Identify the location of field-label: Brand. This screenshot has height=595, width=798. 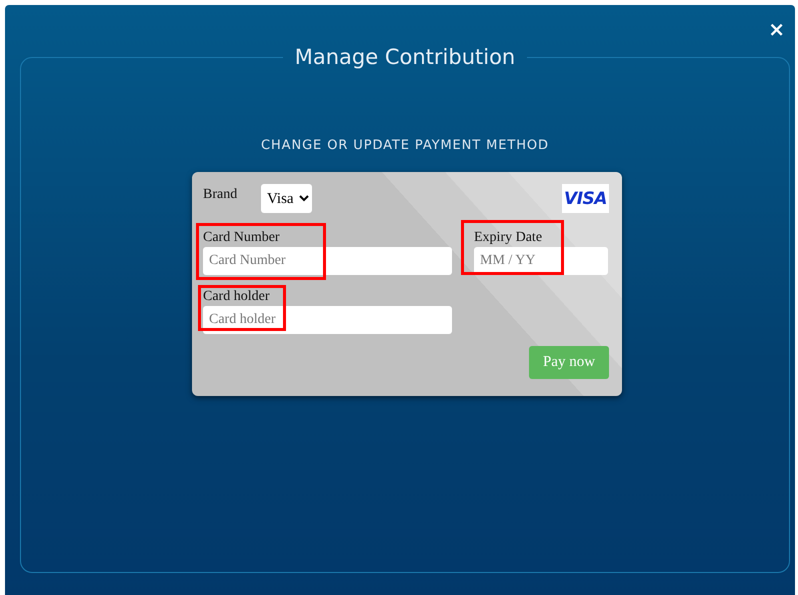
(220, 195).